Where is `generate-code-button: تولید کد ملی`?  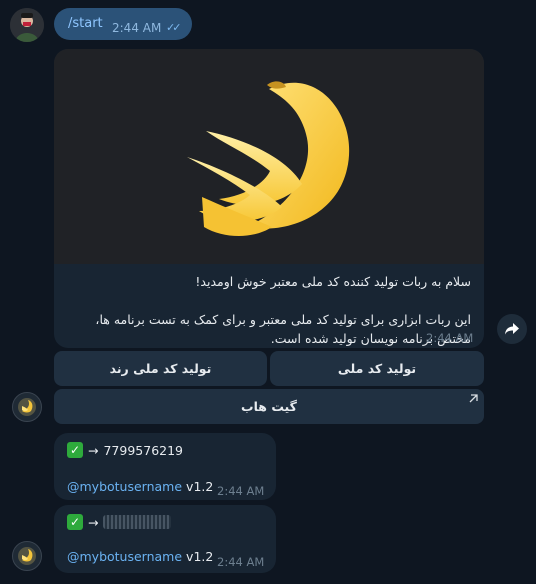 generate-code-button: تولید کد ملی is located at coordinates (377, 368).